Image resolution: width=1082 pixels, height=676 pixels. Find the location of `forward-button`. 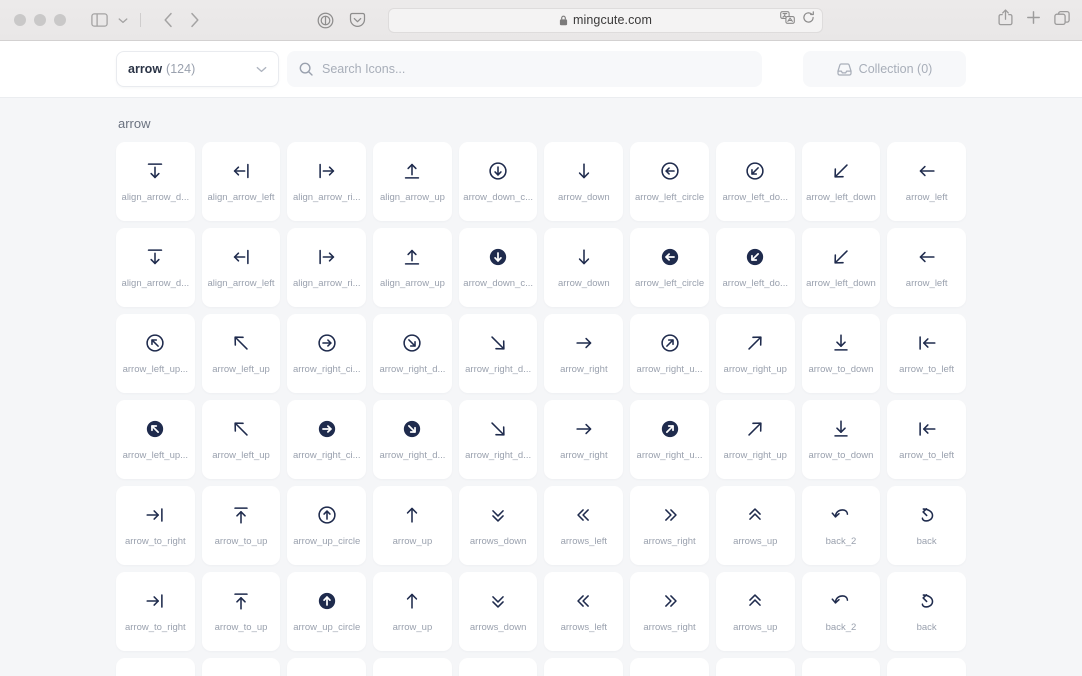

forward-button is located at coordinates (194, 20).